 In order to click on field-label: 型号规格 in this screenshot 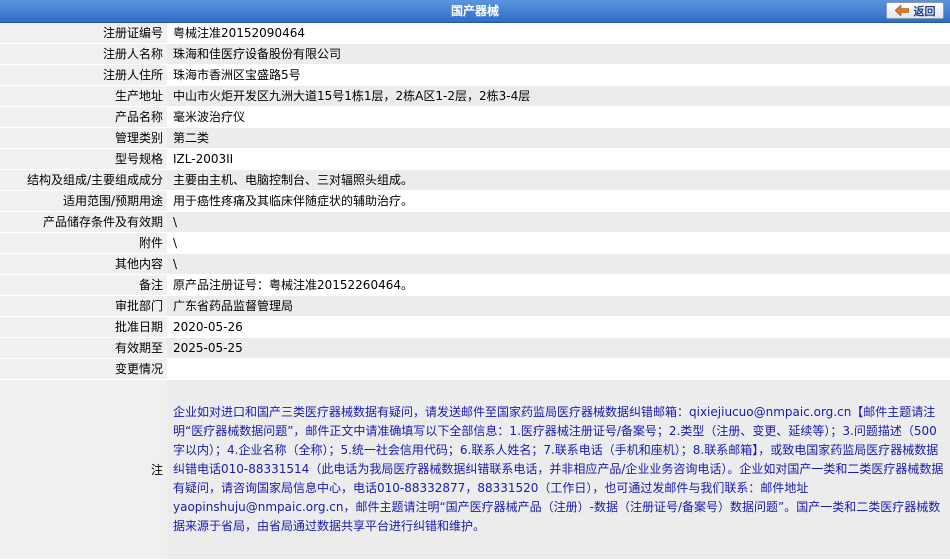, I will do `click(83, 159)`.